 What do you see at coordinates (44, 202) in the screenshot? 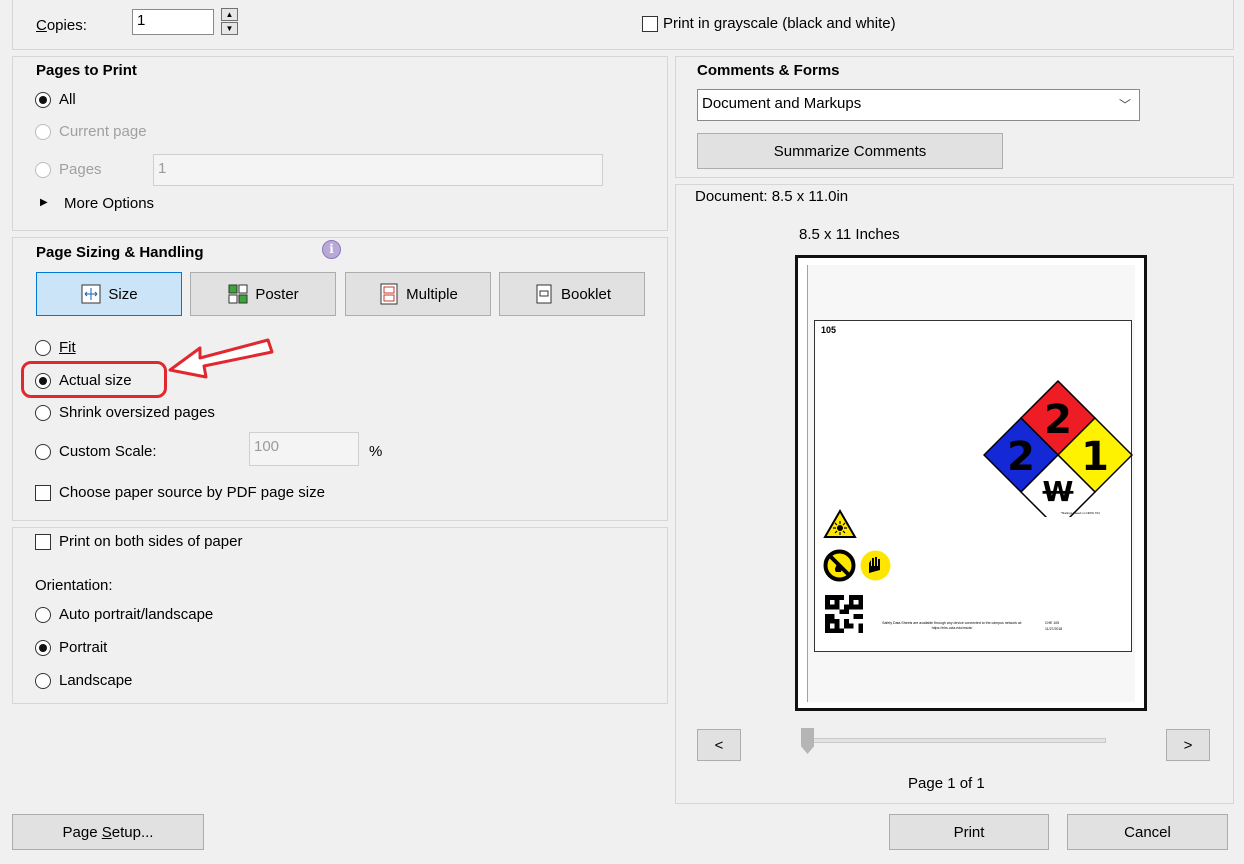
I see `expand-triangle-icon: ▶` at bounding box center [44, 202].